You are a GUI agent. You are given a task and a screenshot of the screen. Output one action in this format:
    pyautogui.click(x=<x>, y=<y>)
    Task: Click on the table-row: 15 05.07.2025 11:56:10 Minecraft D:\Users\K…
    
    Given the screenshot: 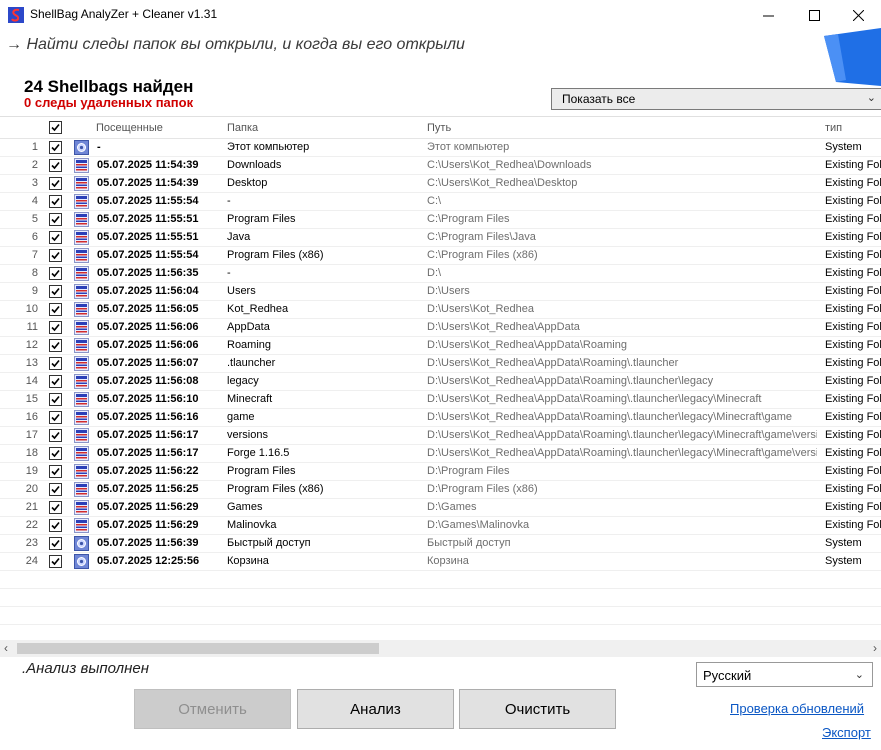 What is the action you would take?
    pyautogui.click(x=440, y=400)
    